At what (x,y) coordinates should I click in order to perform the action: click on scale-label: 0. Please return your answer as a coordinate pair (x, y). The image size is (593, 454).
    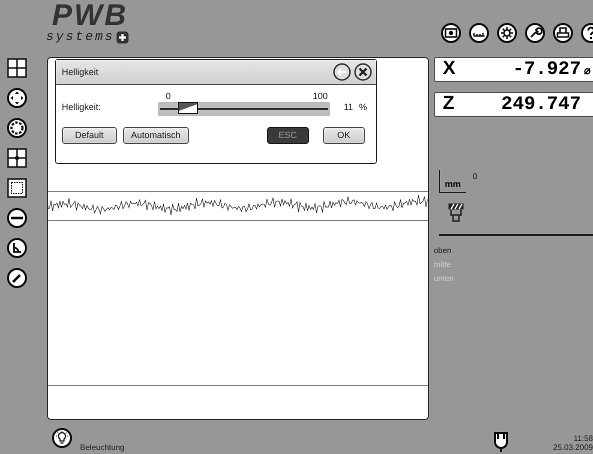
    Looking at the image, I should click on (168, 95).